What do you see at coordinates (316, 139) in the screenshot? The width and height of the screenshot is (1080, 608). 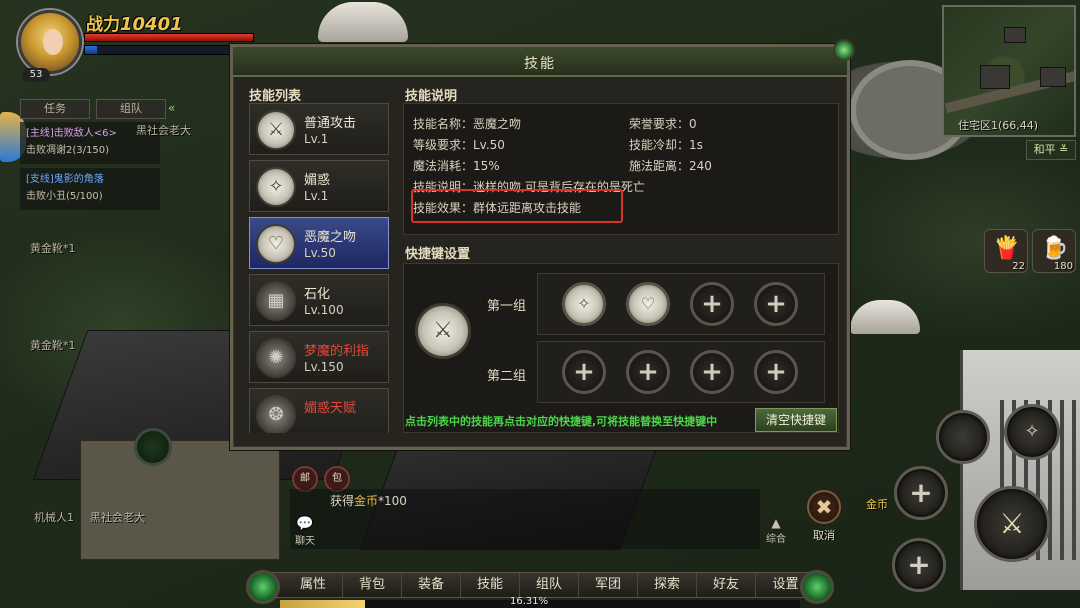 I see `skill-level: Lv.1` at bounding box center [316, 139].